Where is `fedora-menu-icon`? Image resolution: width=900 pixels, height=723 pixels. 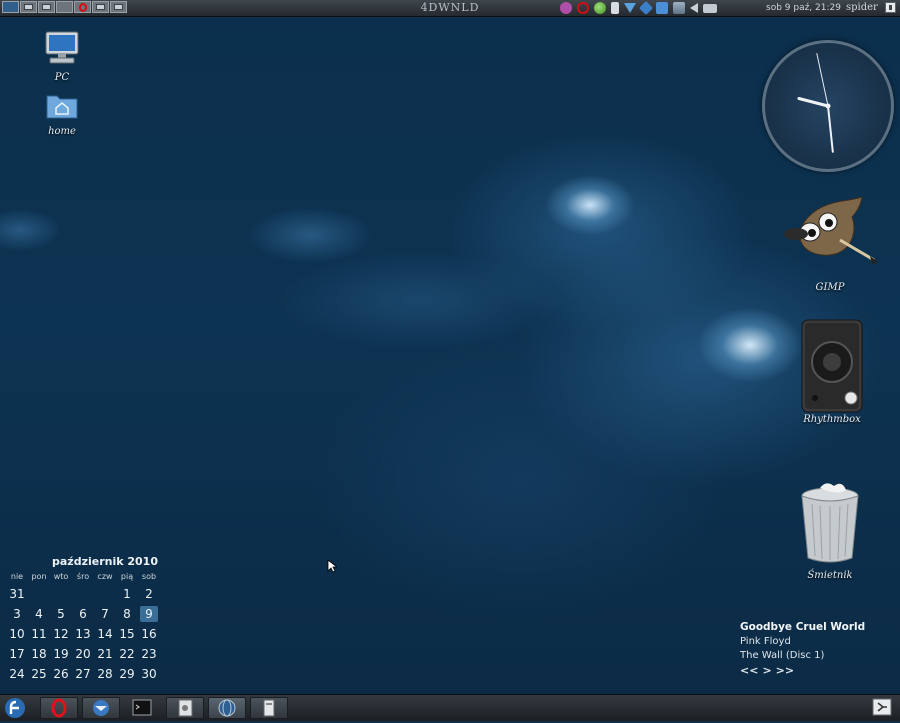
fedora-menu-icon is located at coordinates (17, 708).